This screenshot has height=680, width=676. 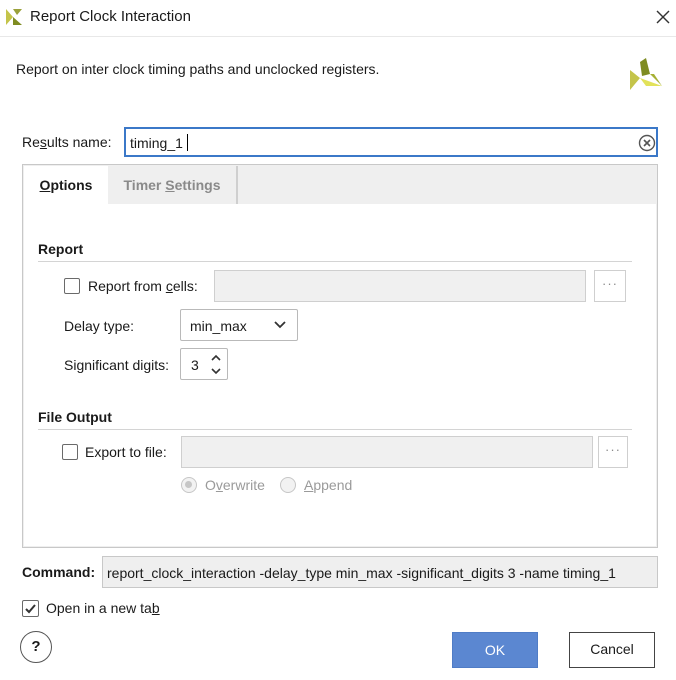 I want to click on spinner-up-icon, so click(x=216, y=358).